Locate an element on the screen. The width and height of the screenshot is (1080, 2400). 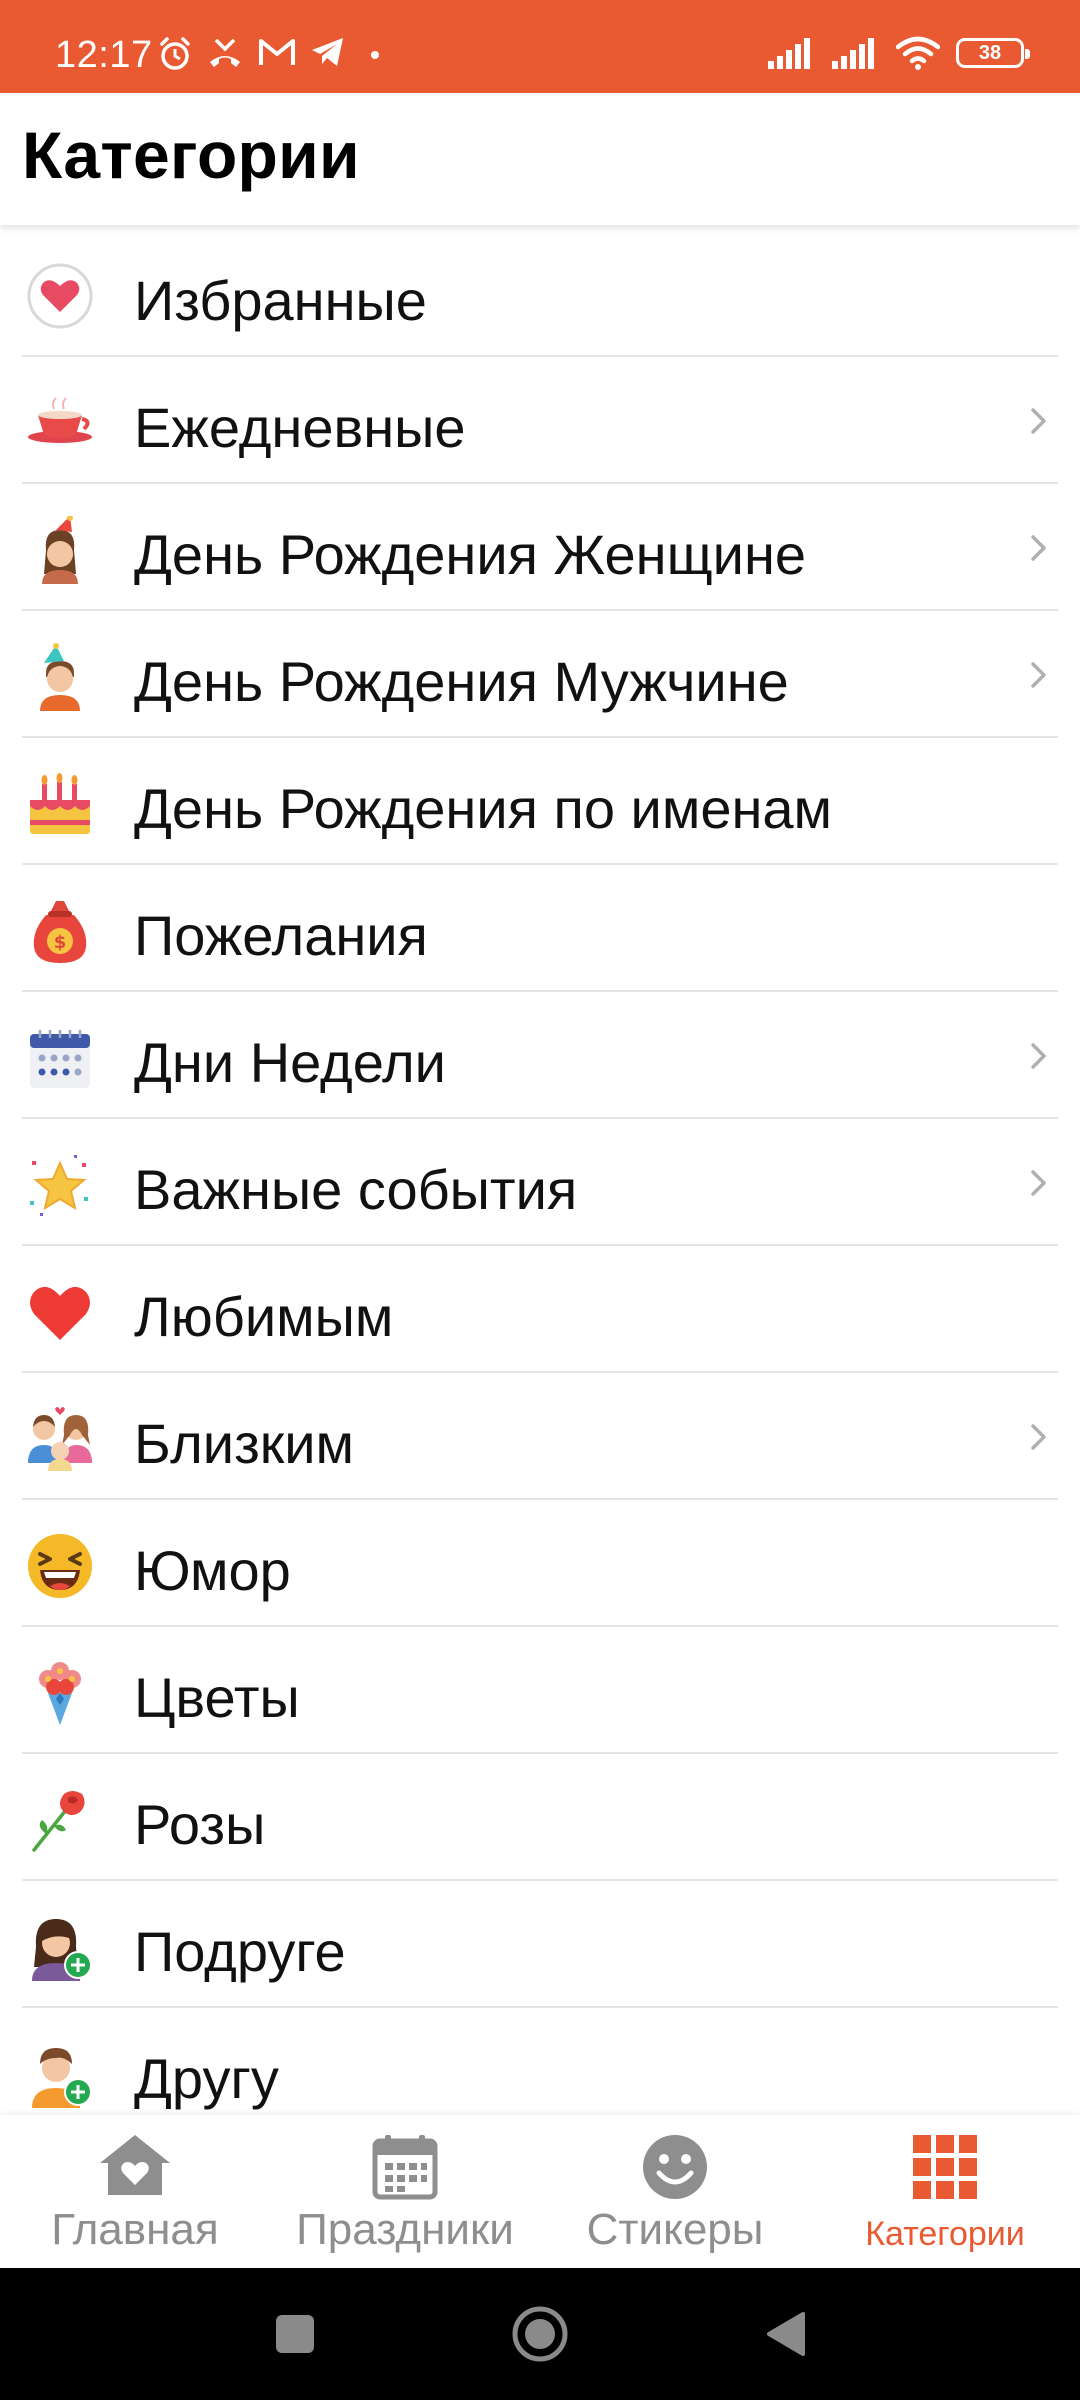
category-item-important-events: Важные события is located at coordinates (540, 1182).